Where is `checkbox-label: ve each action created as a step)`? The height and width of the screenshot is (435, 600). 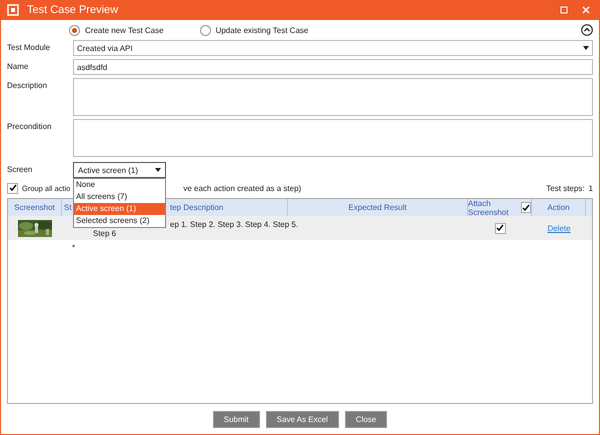 checkbox-label: ve each action created as a step) is located at coordinates (242, 188).